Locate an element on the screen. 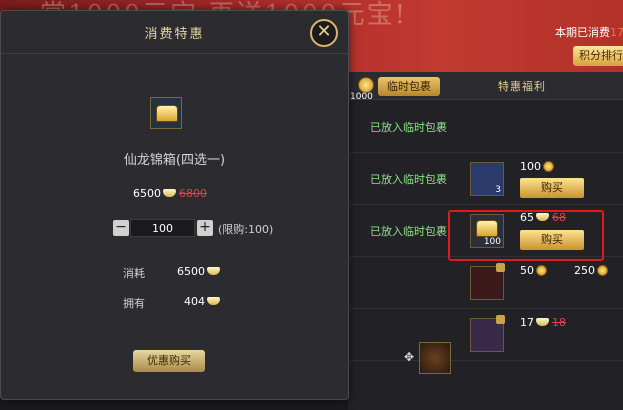 This screenshot has height=410, width=623. cost-value: 6500 is located at coordinates (198, 271).